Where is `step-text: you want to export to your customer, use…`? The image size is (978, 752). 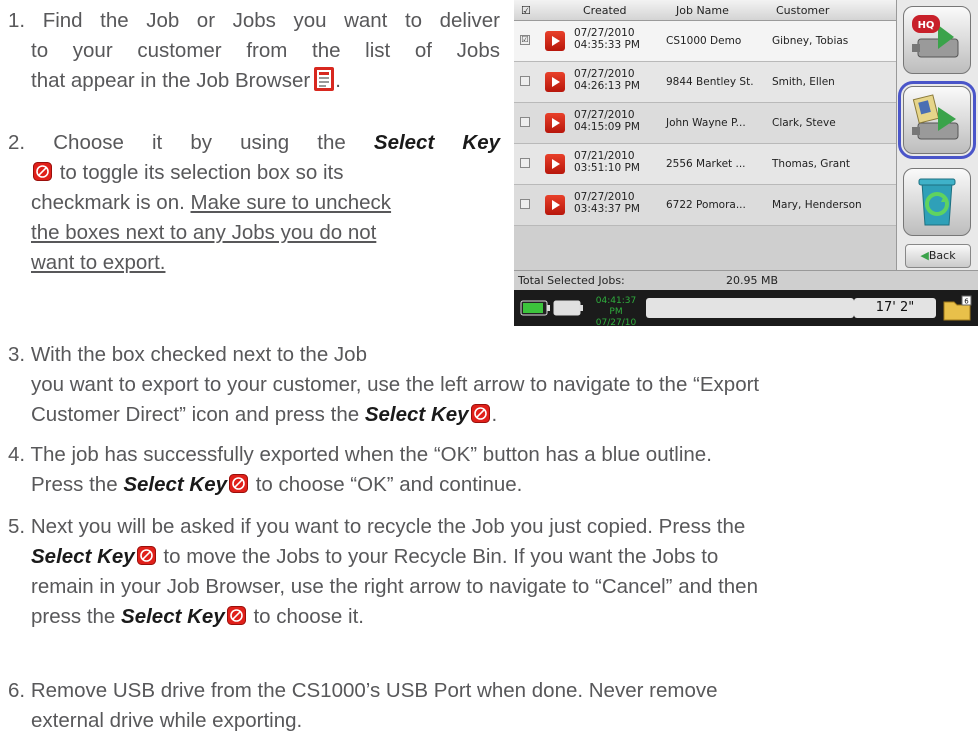 step-text: you want to export to your customer, use… is located at coordinates (395, 384).